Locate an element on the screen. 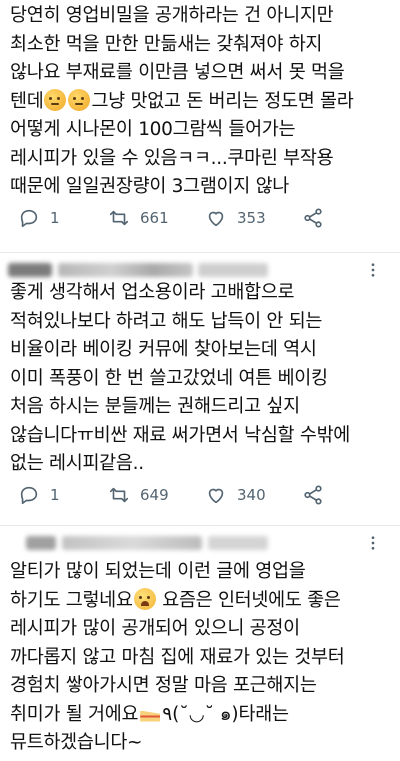  tweet-1-actions: 1 661 353 is located at coordinates (200, 218).